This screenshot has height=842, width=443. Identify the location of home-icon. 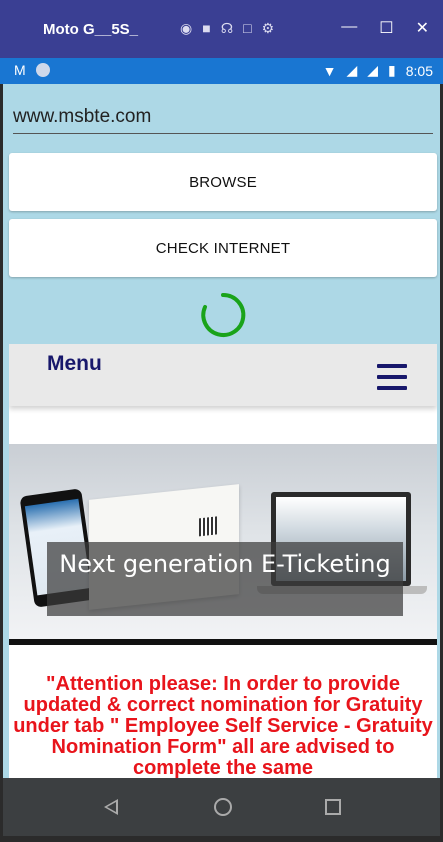
(223, 807).